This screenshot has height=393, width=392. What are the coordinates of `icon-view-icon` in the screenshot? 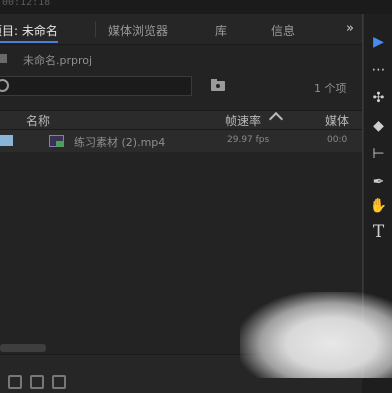 It's located at (37, 382).